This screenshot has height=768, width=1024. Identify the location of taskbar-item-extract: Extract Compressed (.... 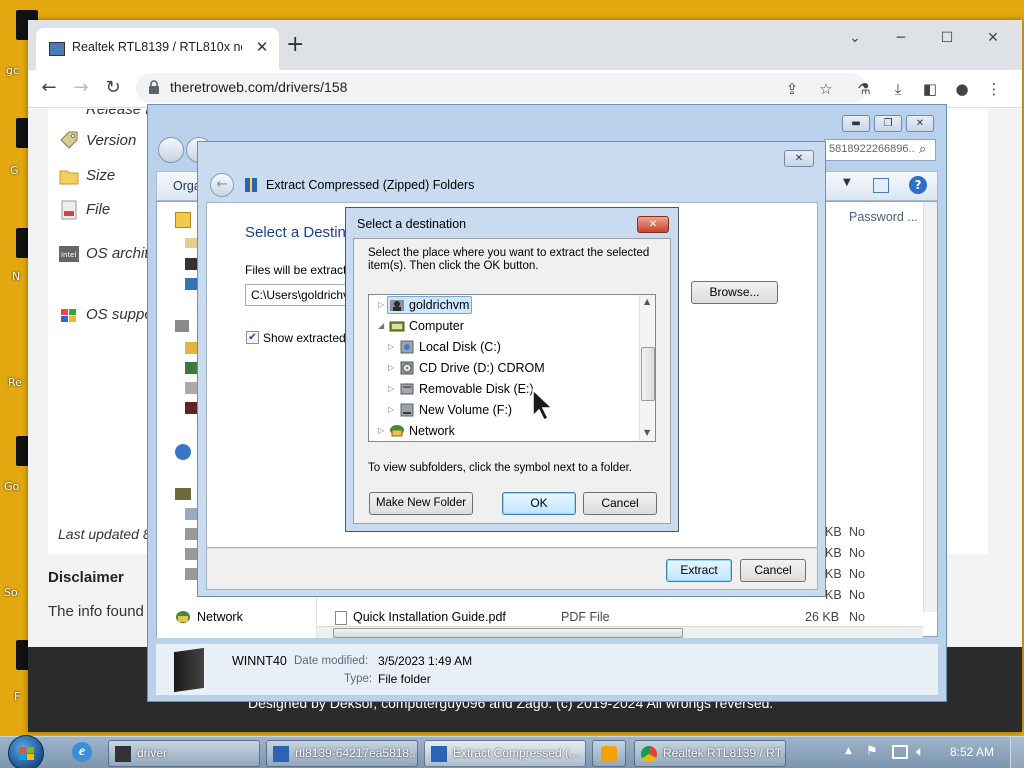
(505, 753).